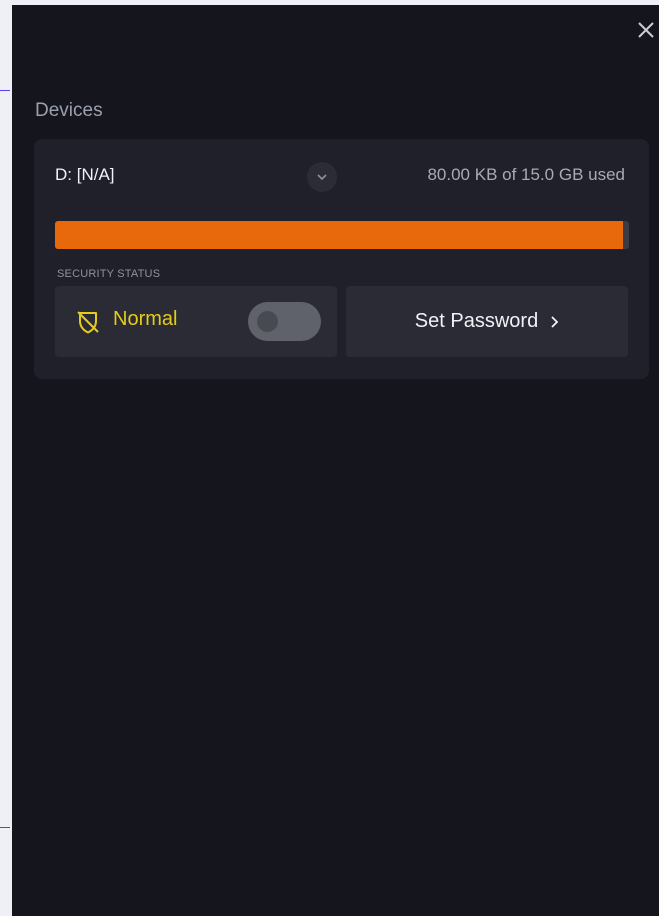 The image size is (659, 916). What do you see at coordinates (196, 321) in the screenshot?
I see `security-status-box: Normal` at bounding box center [196, 321].